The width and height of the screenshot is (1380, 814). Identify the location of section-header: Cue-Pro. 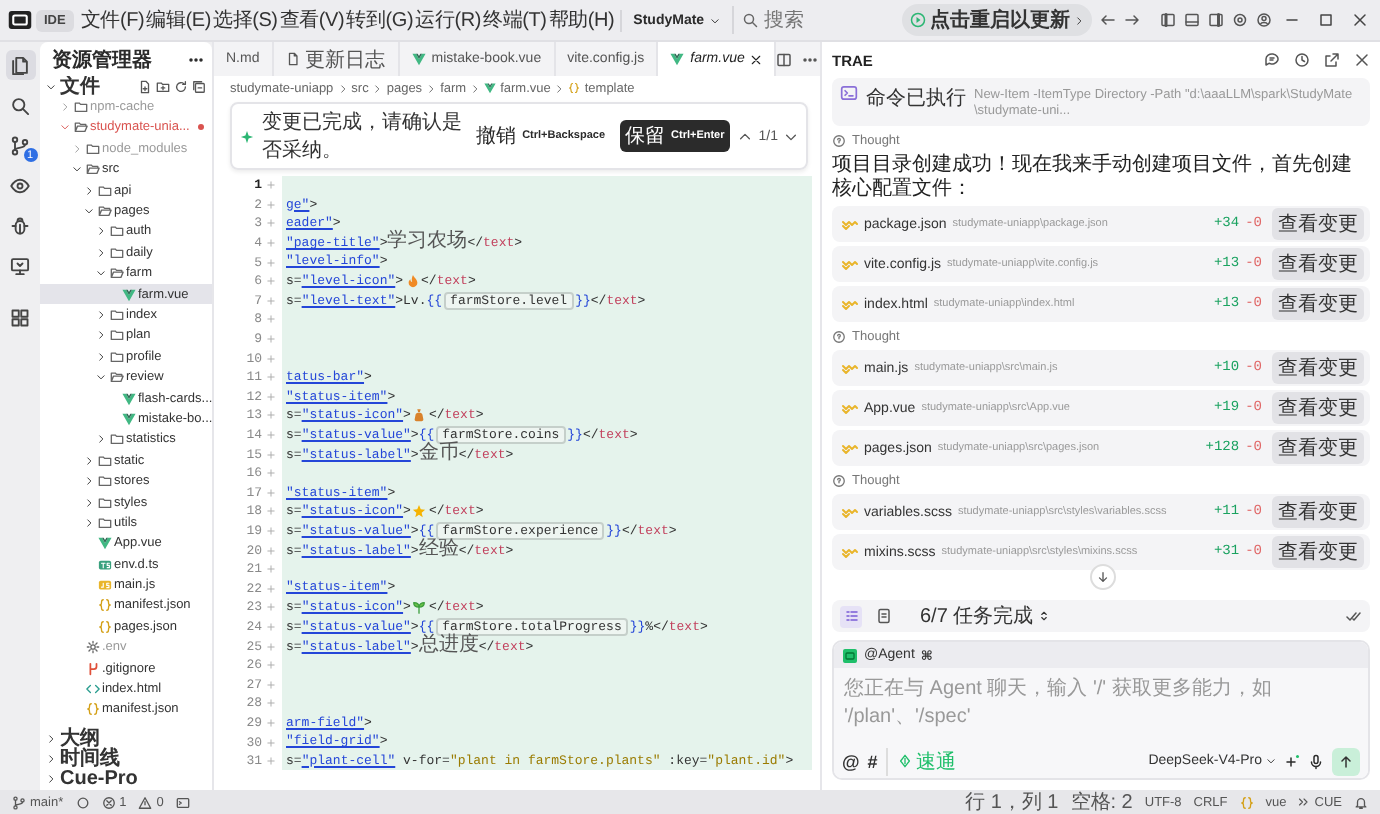
(126, 779).